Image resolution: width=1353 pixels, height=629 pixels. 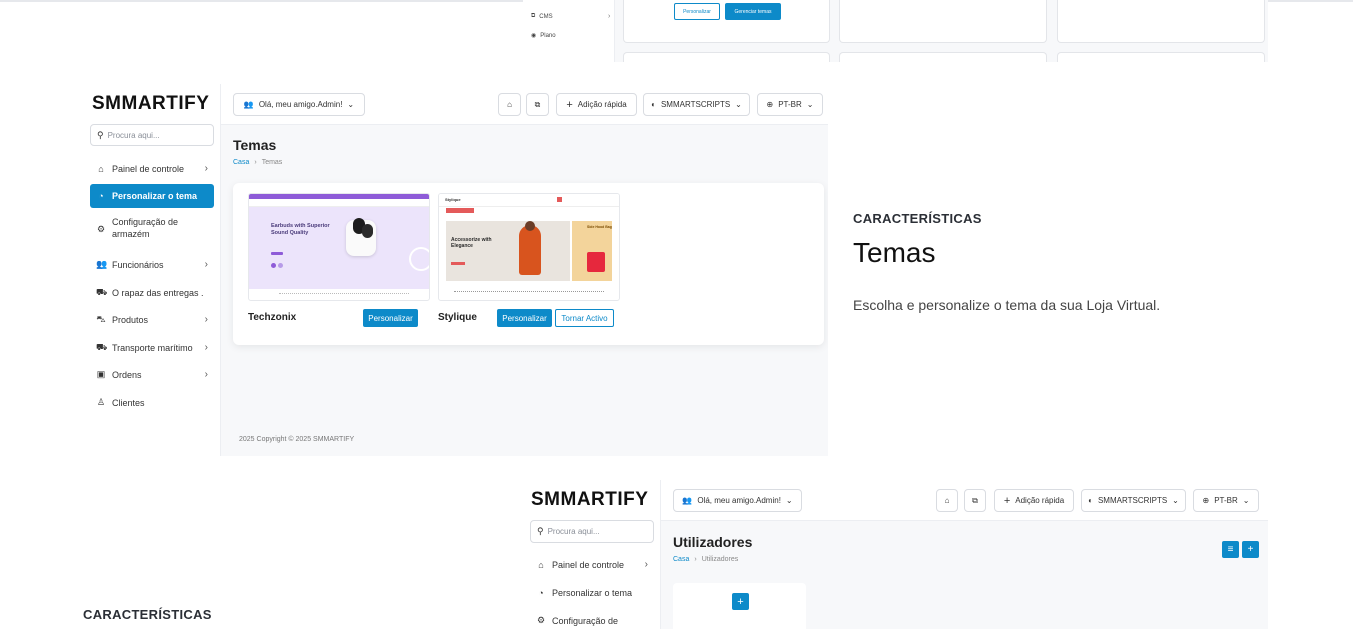 What do you see at coordinates (152, 292) in the screenshot?
I see `sidebar-item-delivery: ⛟ O rapaz das entregas .` at bounding box center [152, 292].